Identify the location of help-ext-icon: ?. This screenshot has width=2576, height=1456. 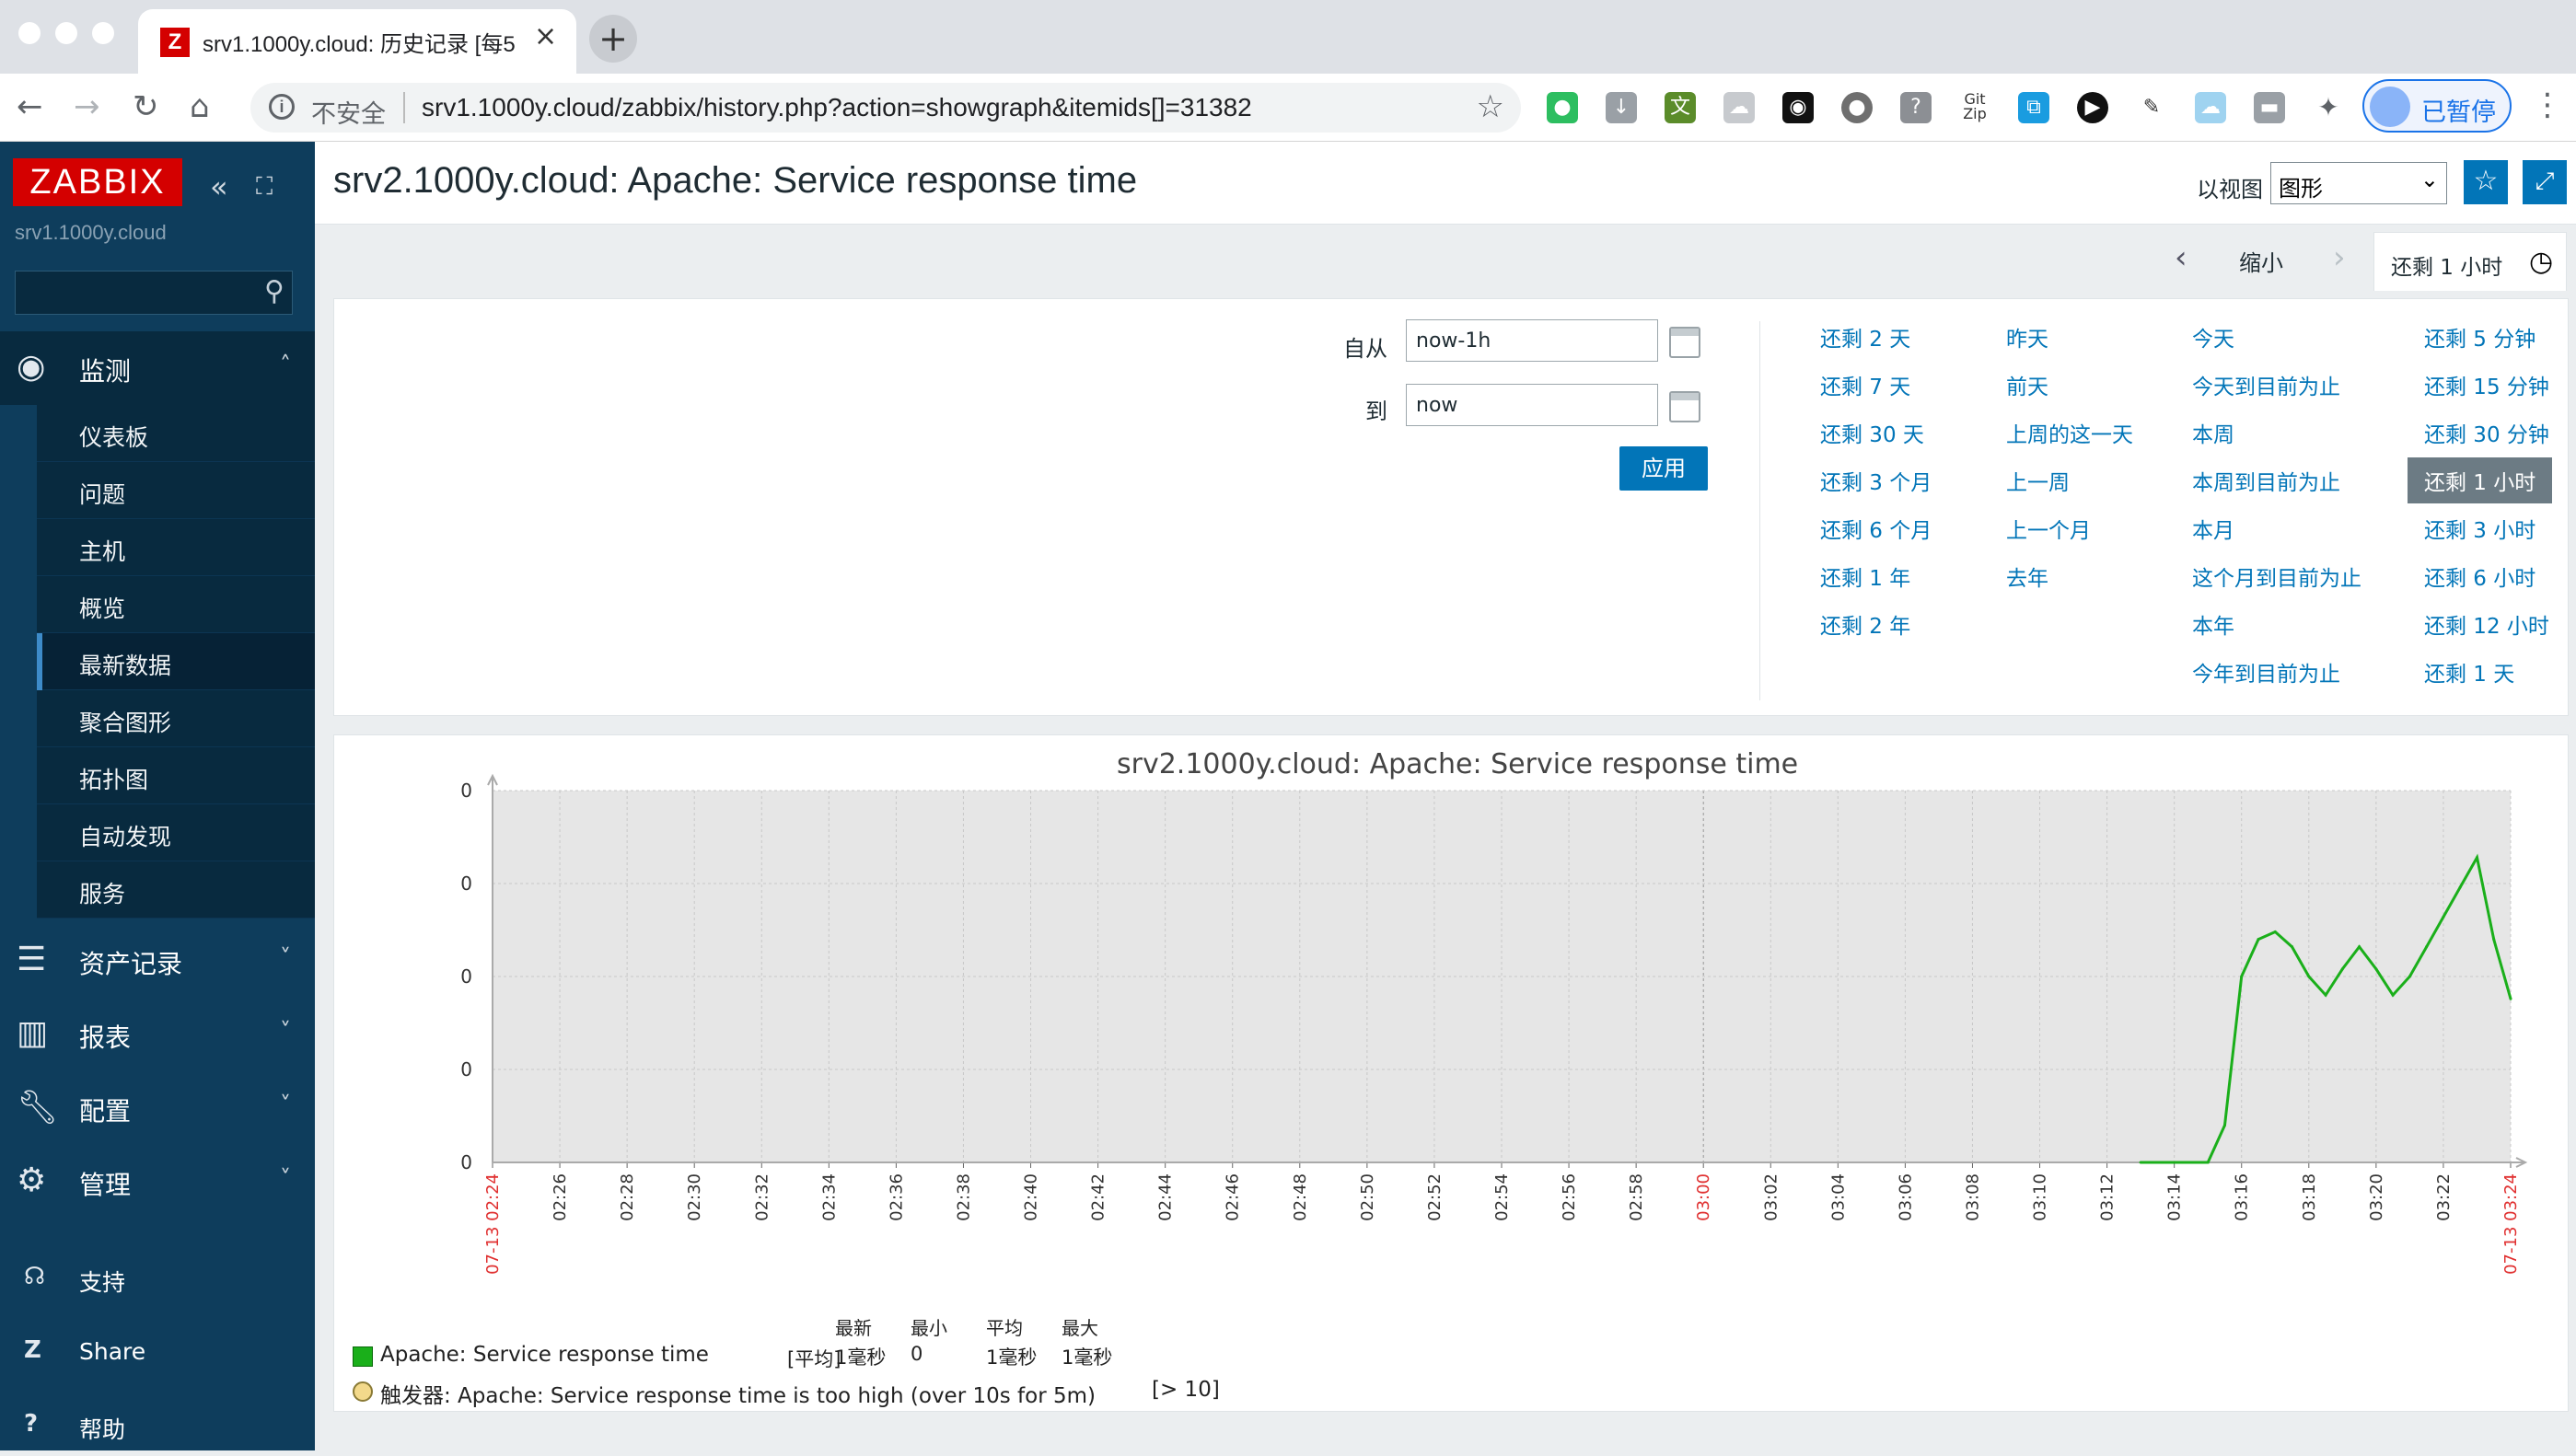
(1916, 107).